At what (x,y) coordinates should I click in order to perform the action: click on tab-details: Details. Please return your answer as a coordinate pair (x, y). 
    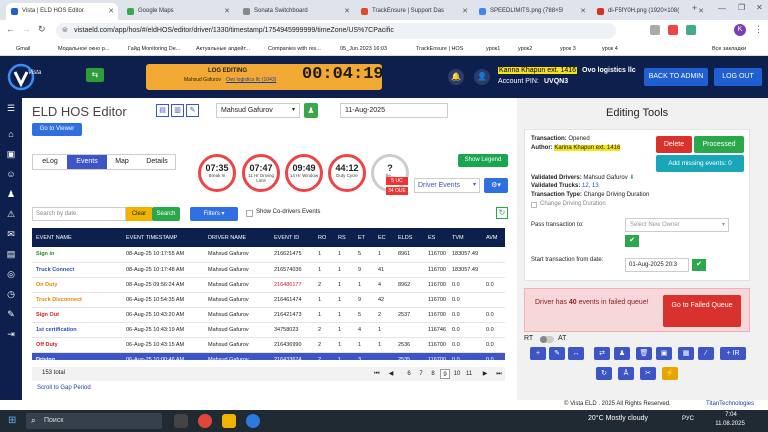
    Looking at the image, I should click on (157, 162).